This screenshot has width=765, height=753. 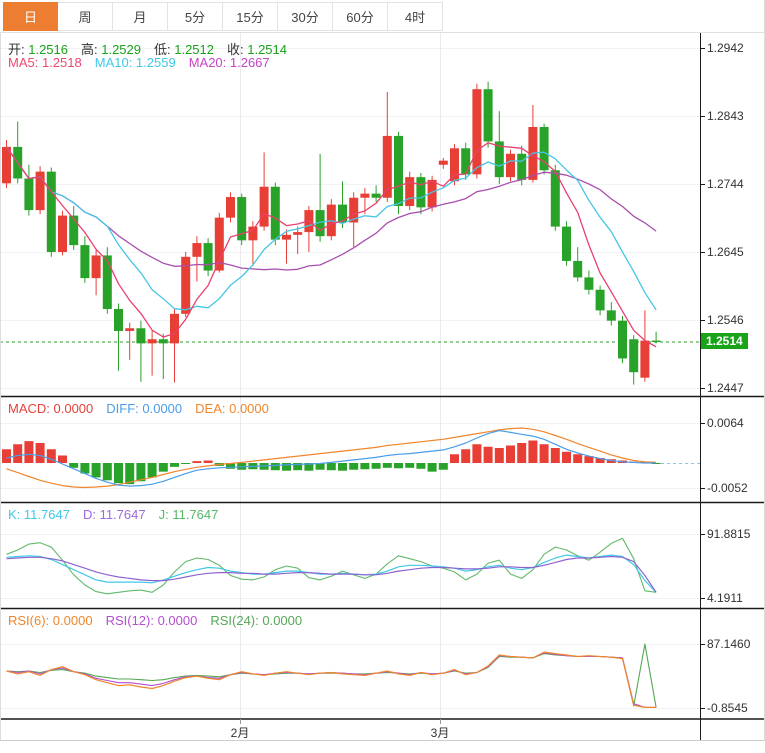 I want to click on tab-period-6: 30分, so click(x=305, y=16).